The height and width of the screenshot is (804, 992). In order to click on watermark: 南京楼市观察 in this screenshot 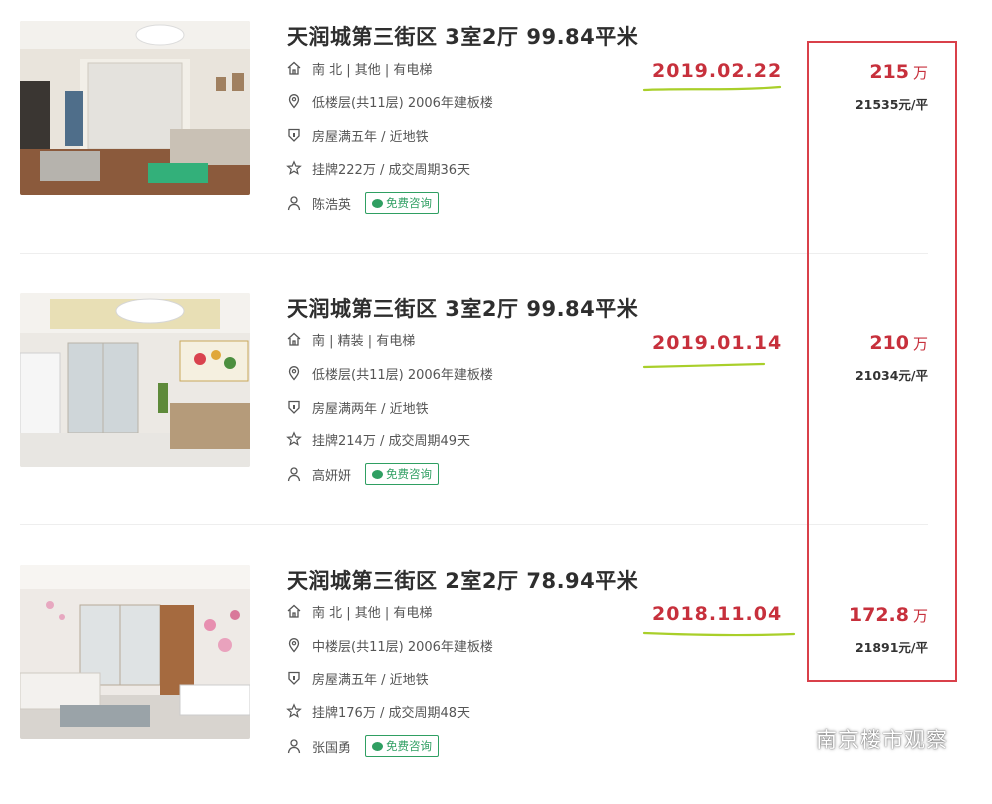, I will do `click(862, 739)`.